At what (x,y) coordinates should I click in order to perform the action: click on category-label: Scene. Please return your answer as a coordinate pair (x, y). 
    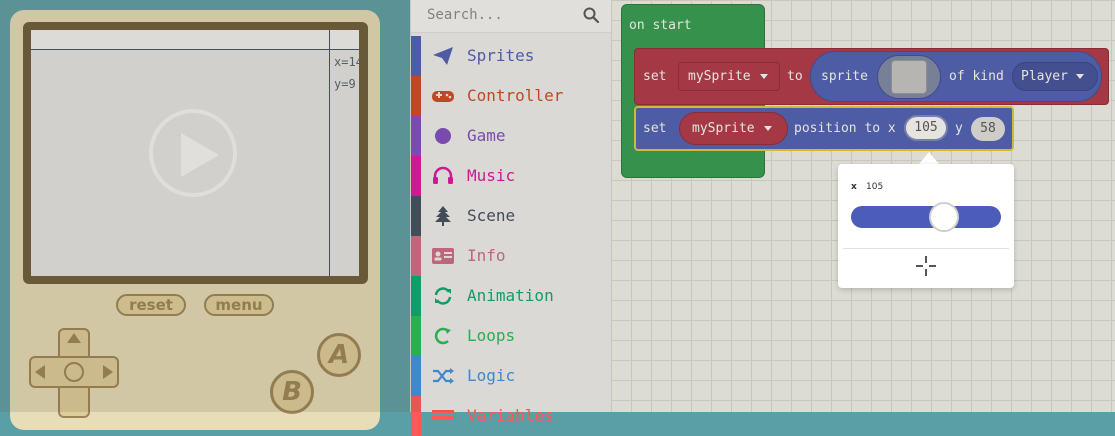
    Looking at the image, I should click on (491, 215).